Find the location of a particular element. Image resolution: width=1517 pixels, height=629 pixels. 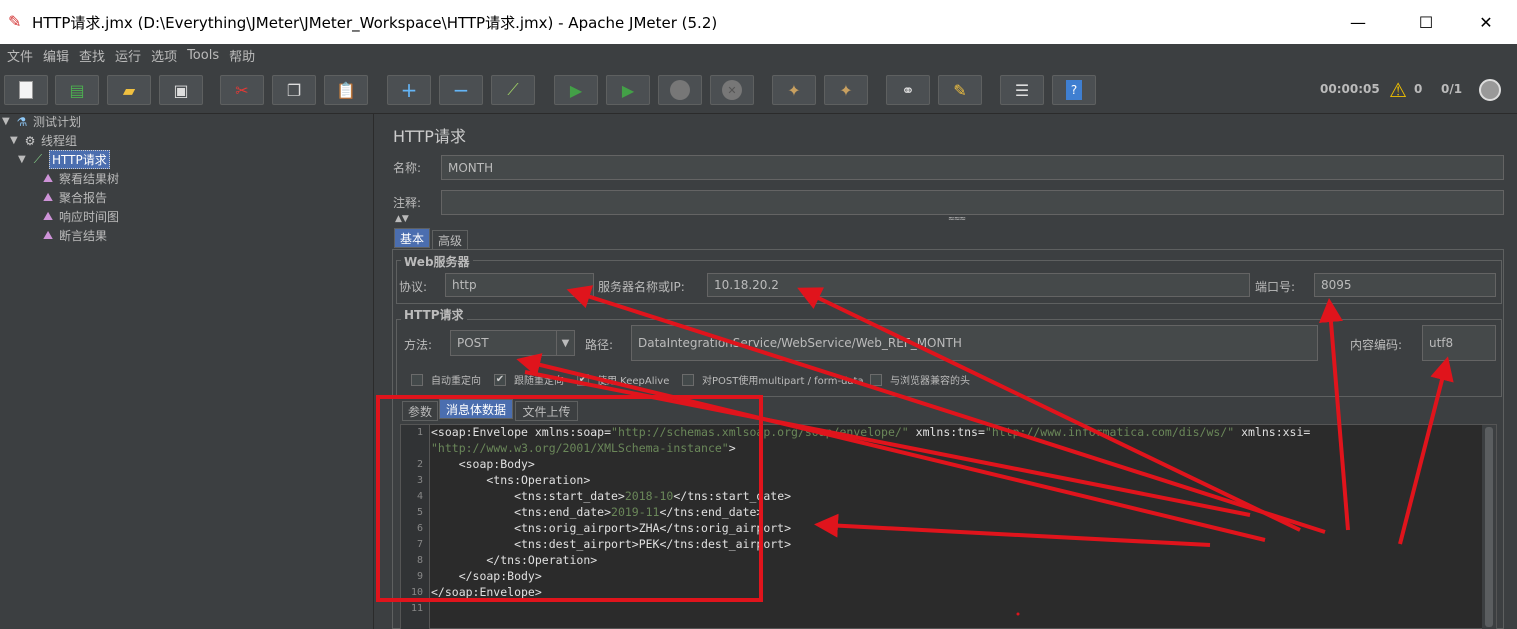

function-helper-button: ☰ is located at coordinates (1022, 90).